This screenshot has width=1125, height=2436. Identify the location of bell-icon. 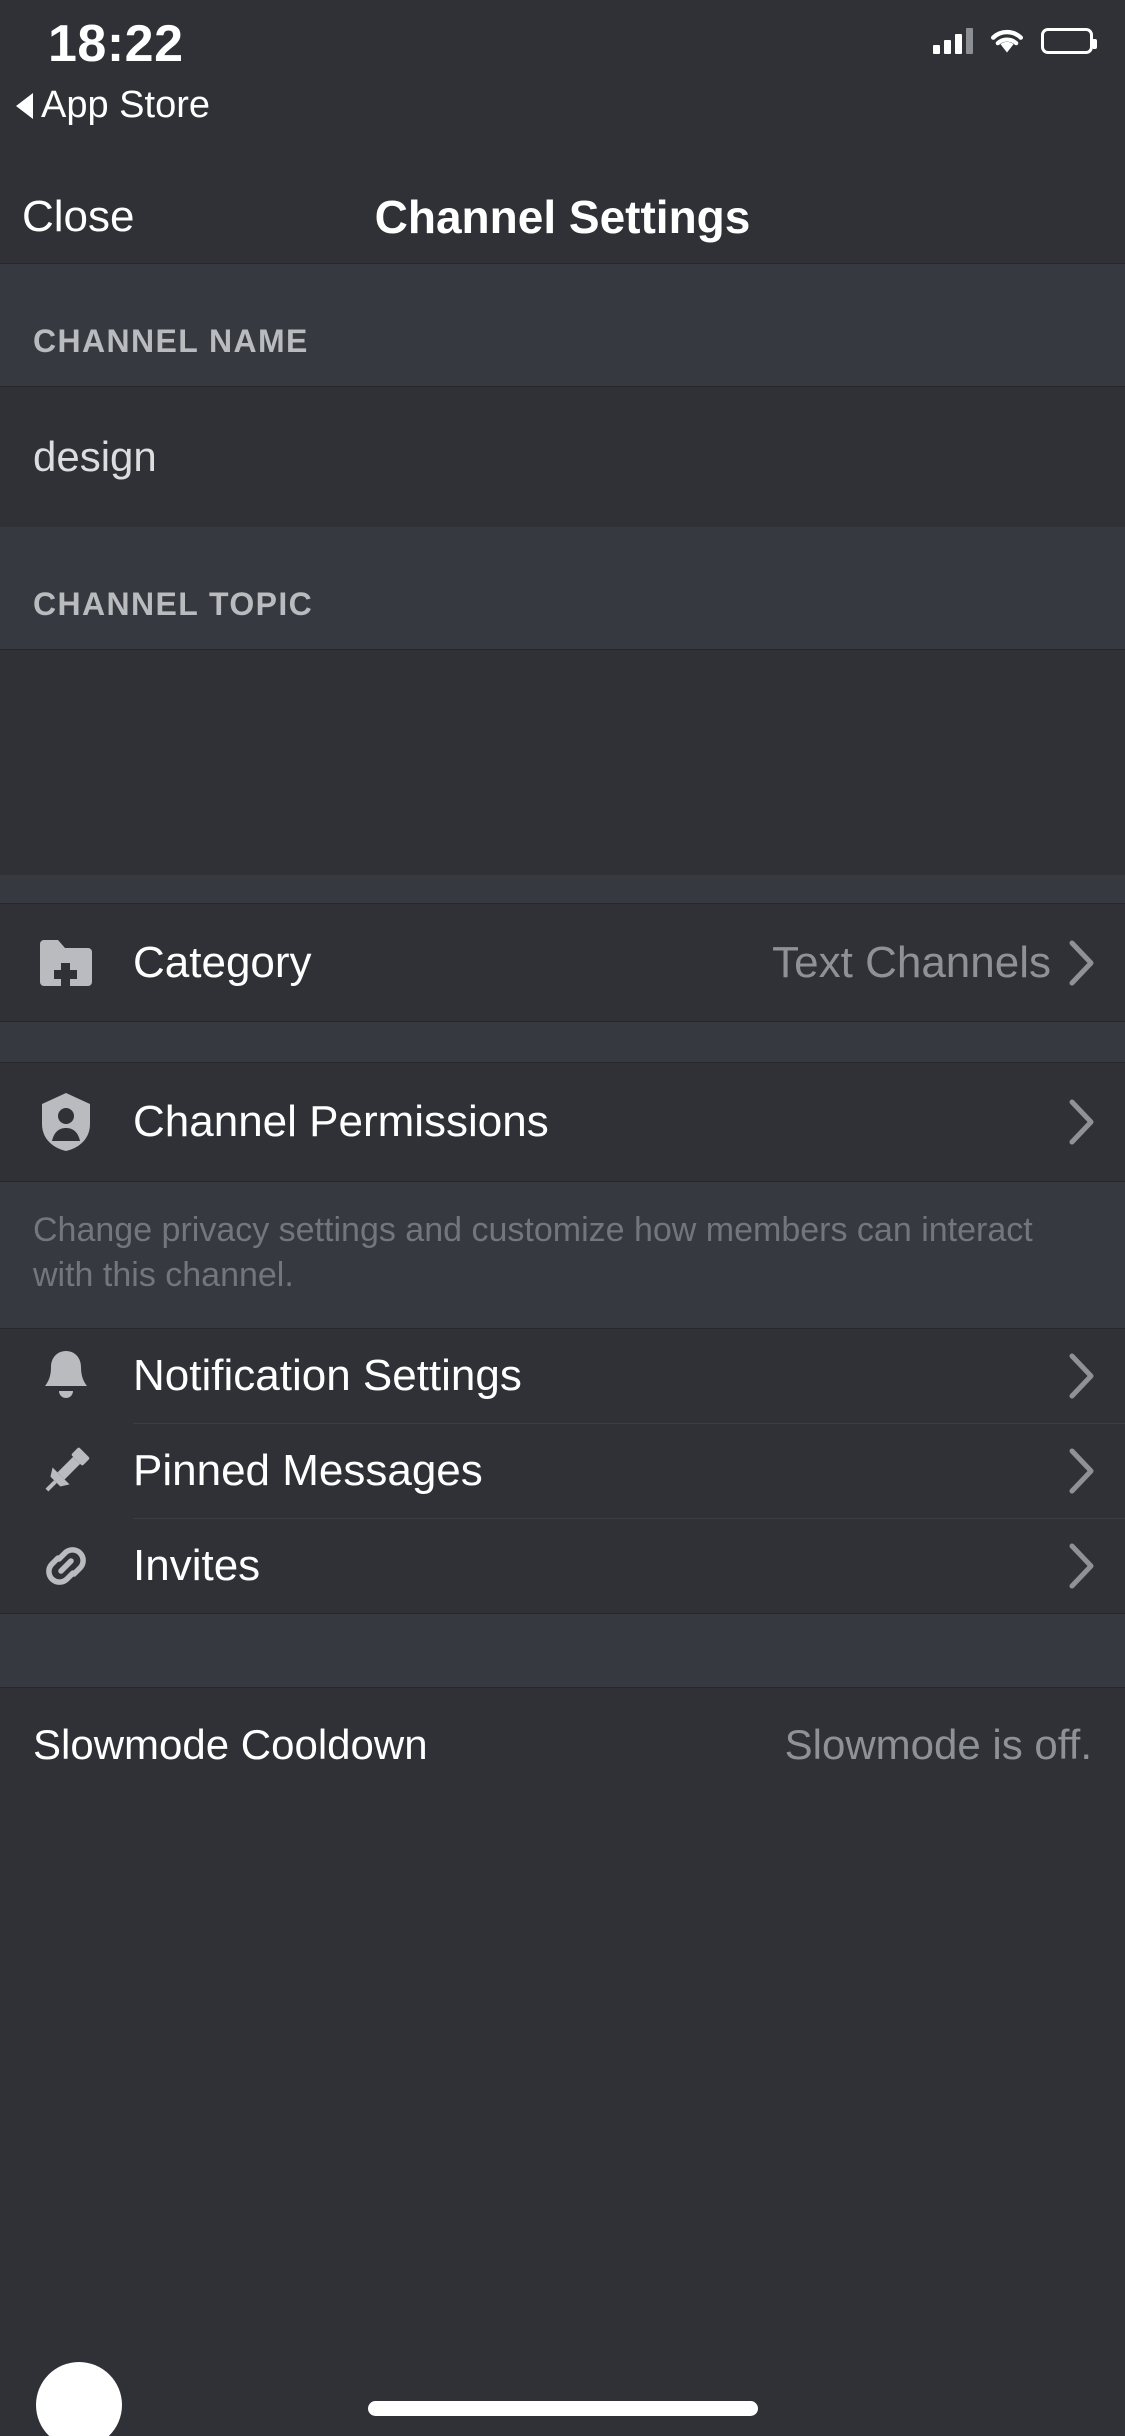
(66, 1376).